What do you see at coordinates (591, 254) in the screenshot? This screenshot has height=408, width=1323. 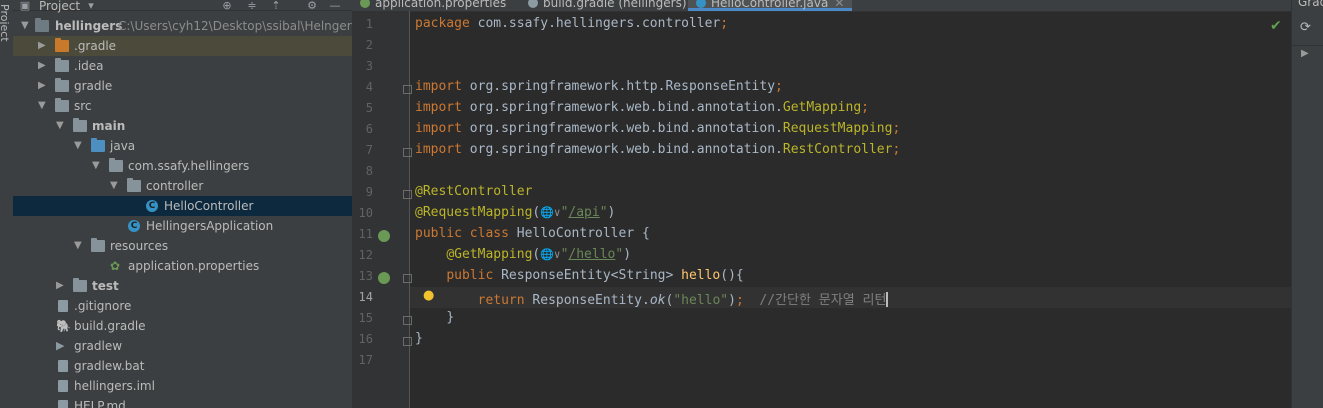 I see `url-link: /hello` at bounding box center [591, 254].